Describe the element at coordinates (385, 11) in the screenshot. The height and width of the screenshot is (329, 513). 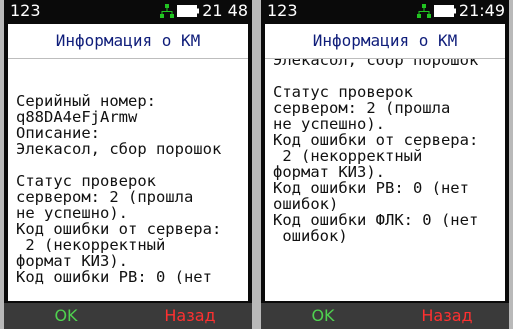
I see `status-bar: 123 21:49` at that location.